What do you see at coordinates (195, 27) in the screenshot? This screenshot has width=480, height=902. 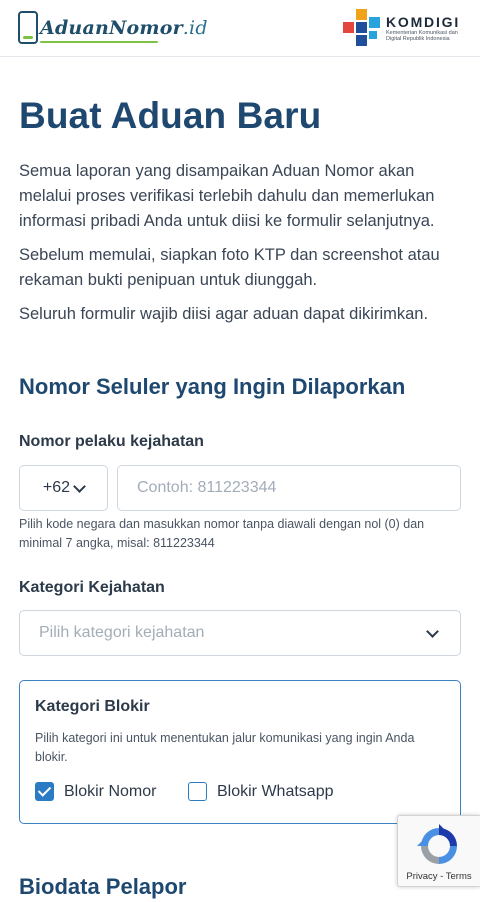 I see `brand-suffix: .id` at bounding box center [195, 27].